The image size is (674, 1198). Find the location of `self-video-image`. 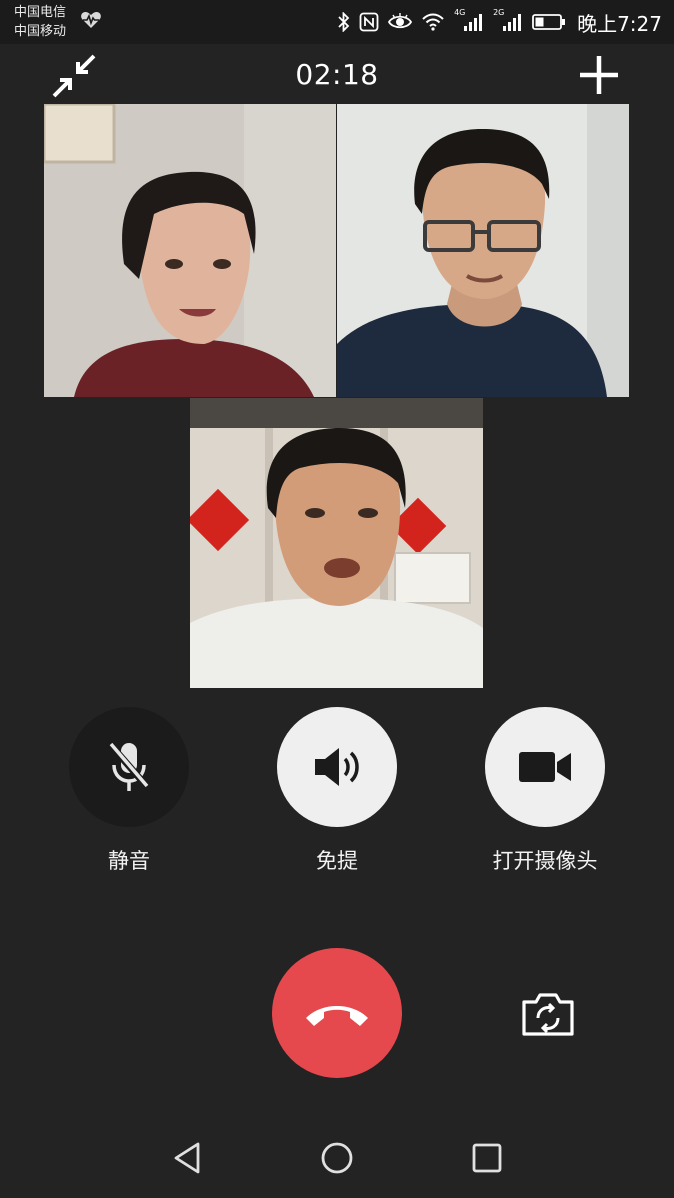

self-video-image is located at coordinates (336, 543).